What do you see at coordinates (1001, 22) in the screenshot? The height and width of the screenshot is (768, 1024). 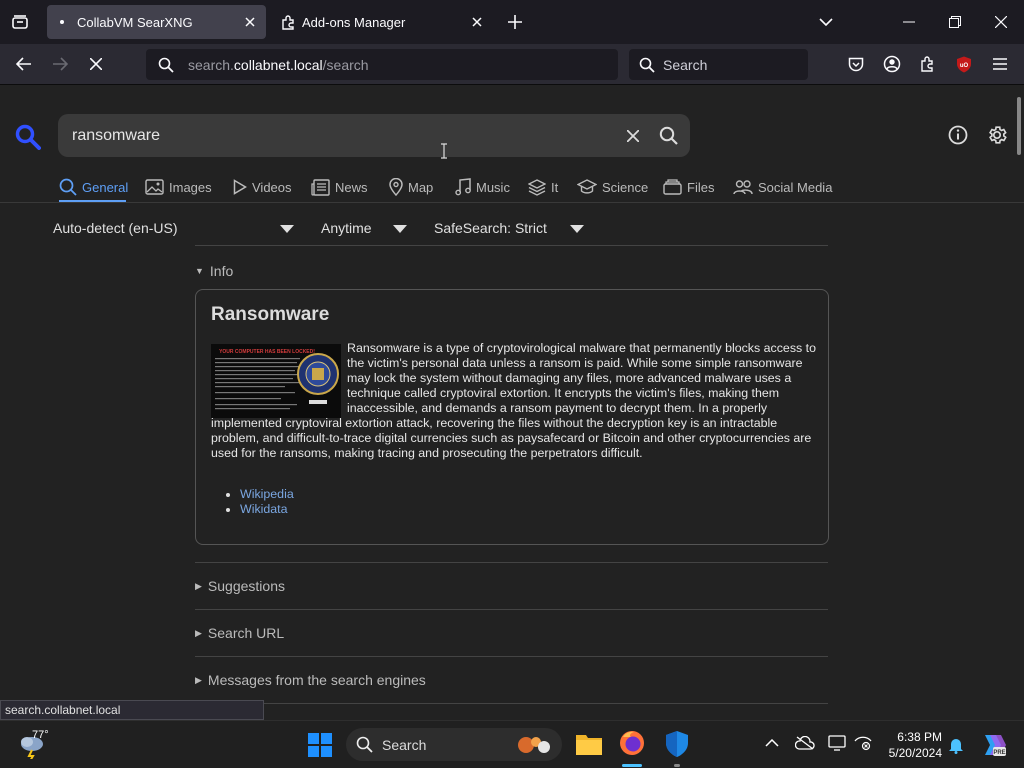 I see `close-window-button` at bounding box center [1001, 22].